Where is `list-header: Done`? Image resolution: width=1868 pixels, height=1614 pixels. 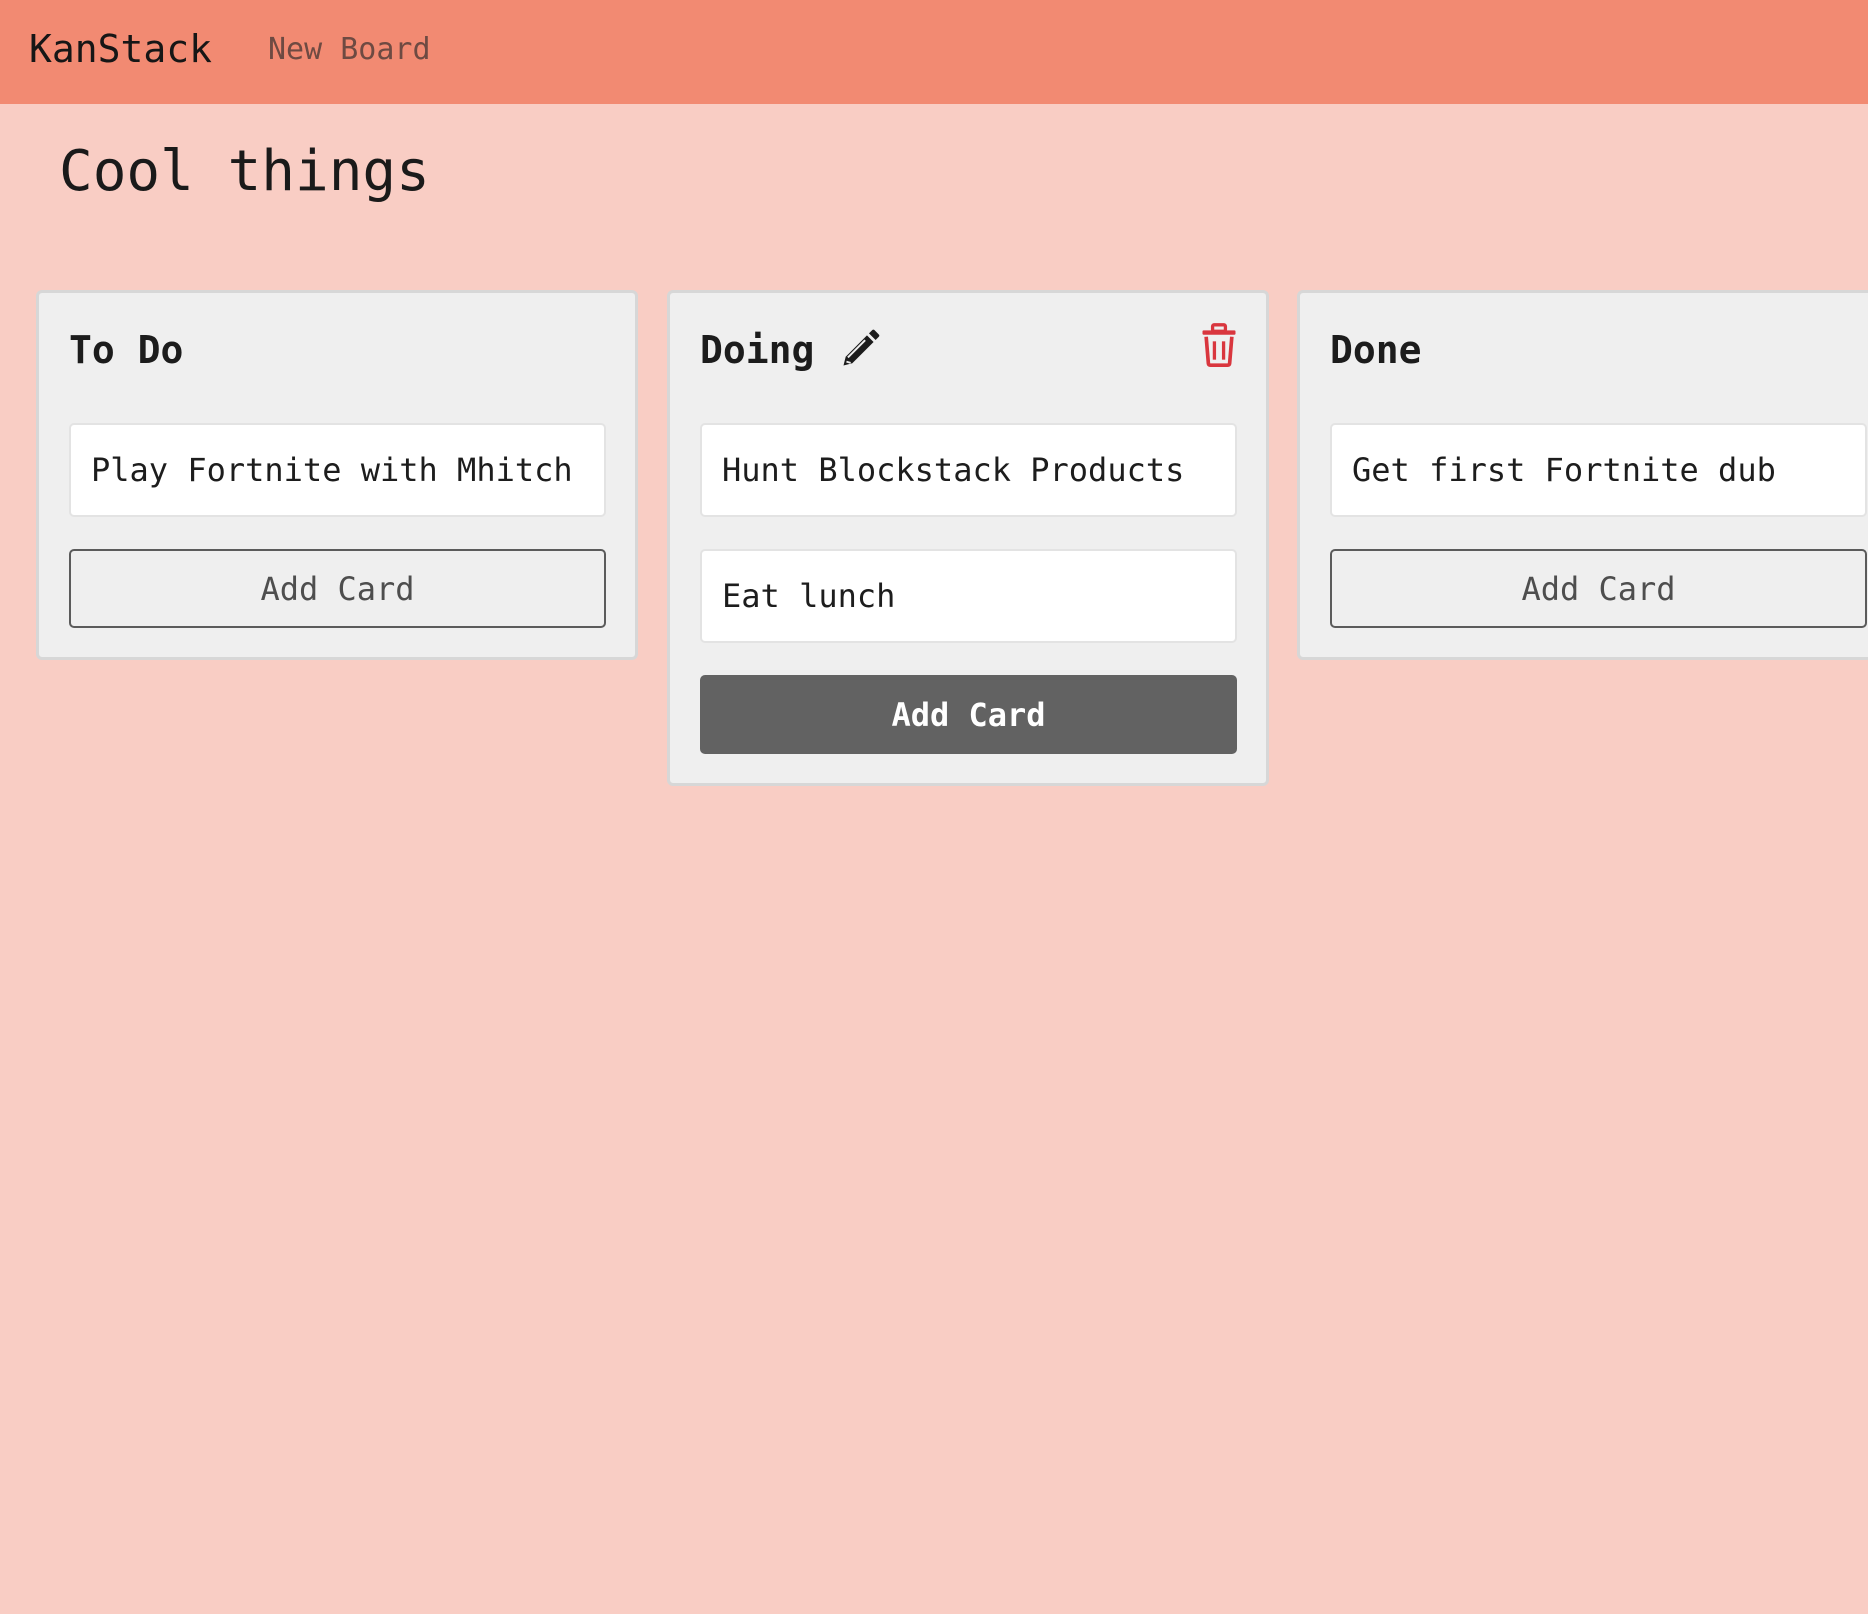 list-header: Done is located at coordinates (1584, 358).